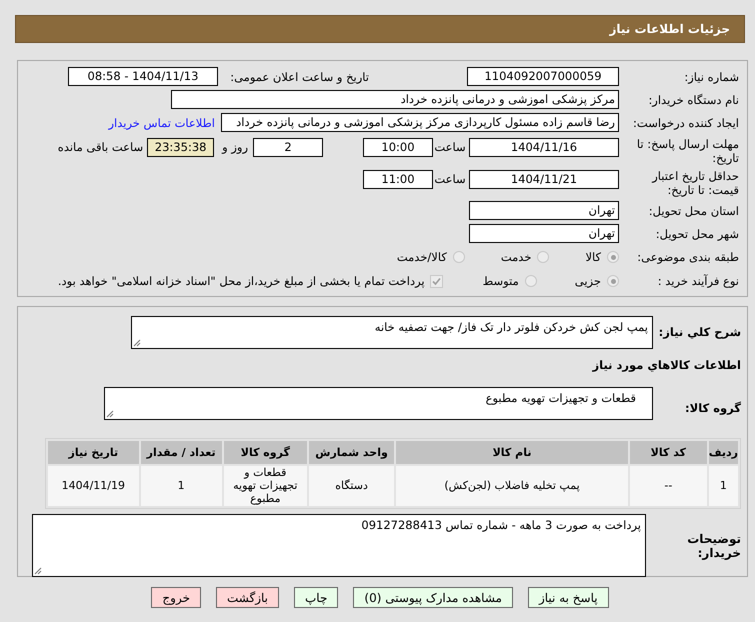 This screenshot has height=622, width=755. What do you see at coordinates (693, 99) in the screenshot?
I see `field-label: نام دستگاه خریدار:` at bounding box center [693, 99].